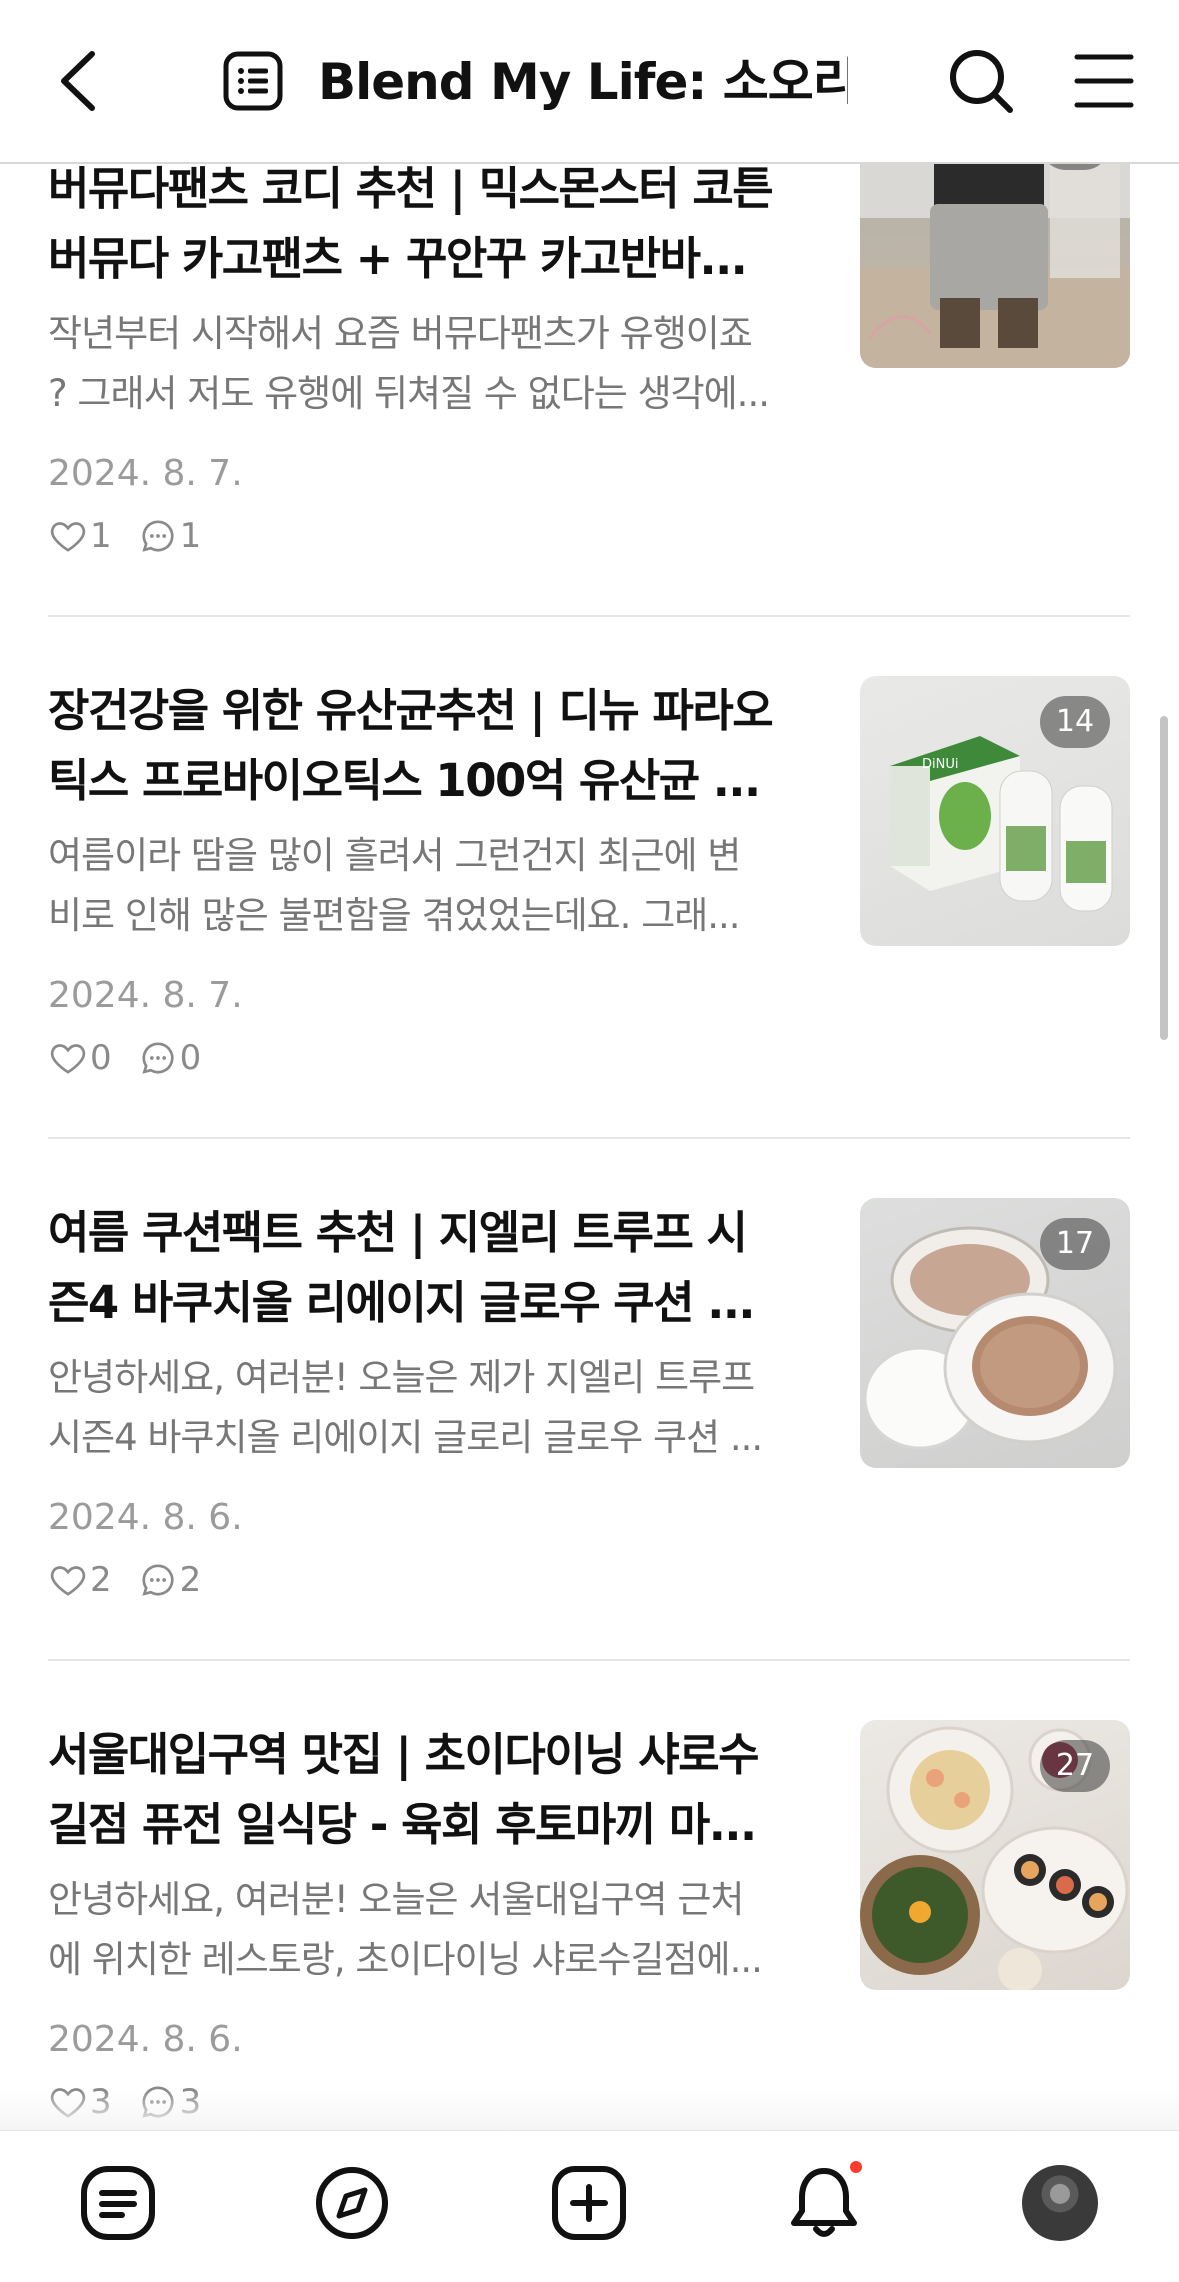  I want to click on menu-button, so click(1104, 81).